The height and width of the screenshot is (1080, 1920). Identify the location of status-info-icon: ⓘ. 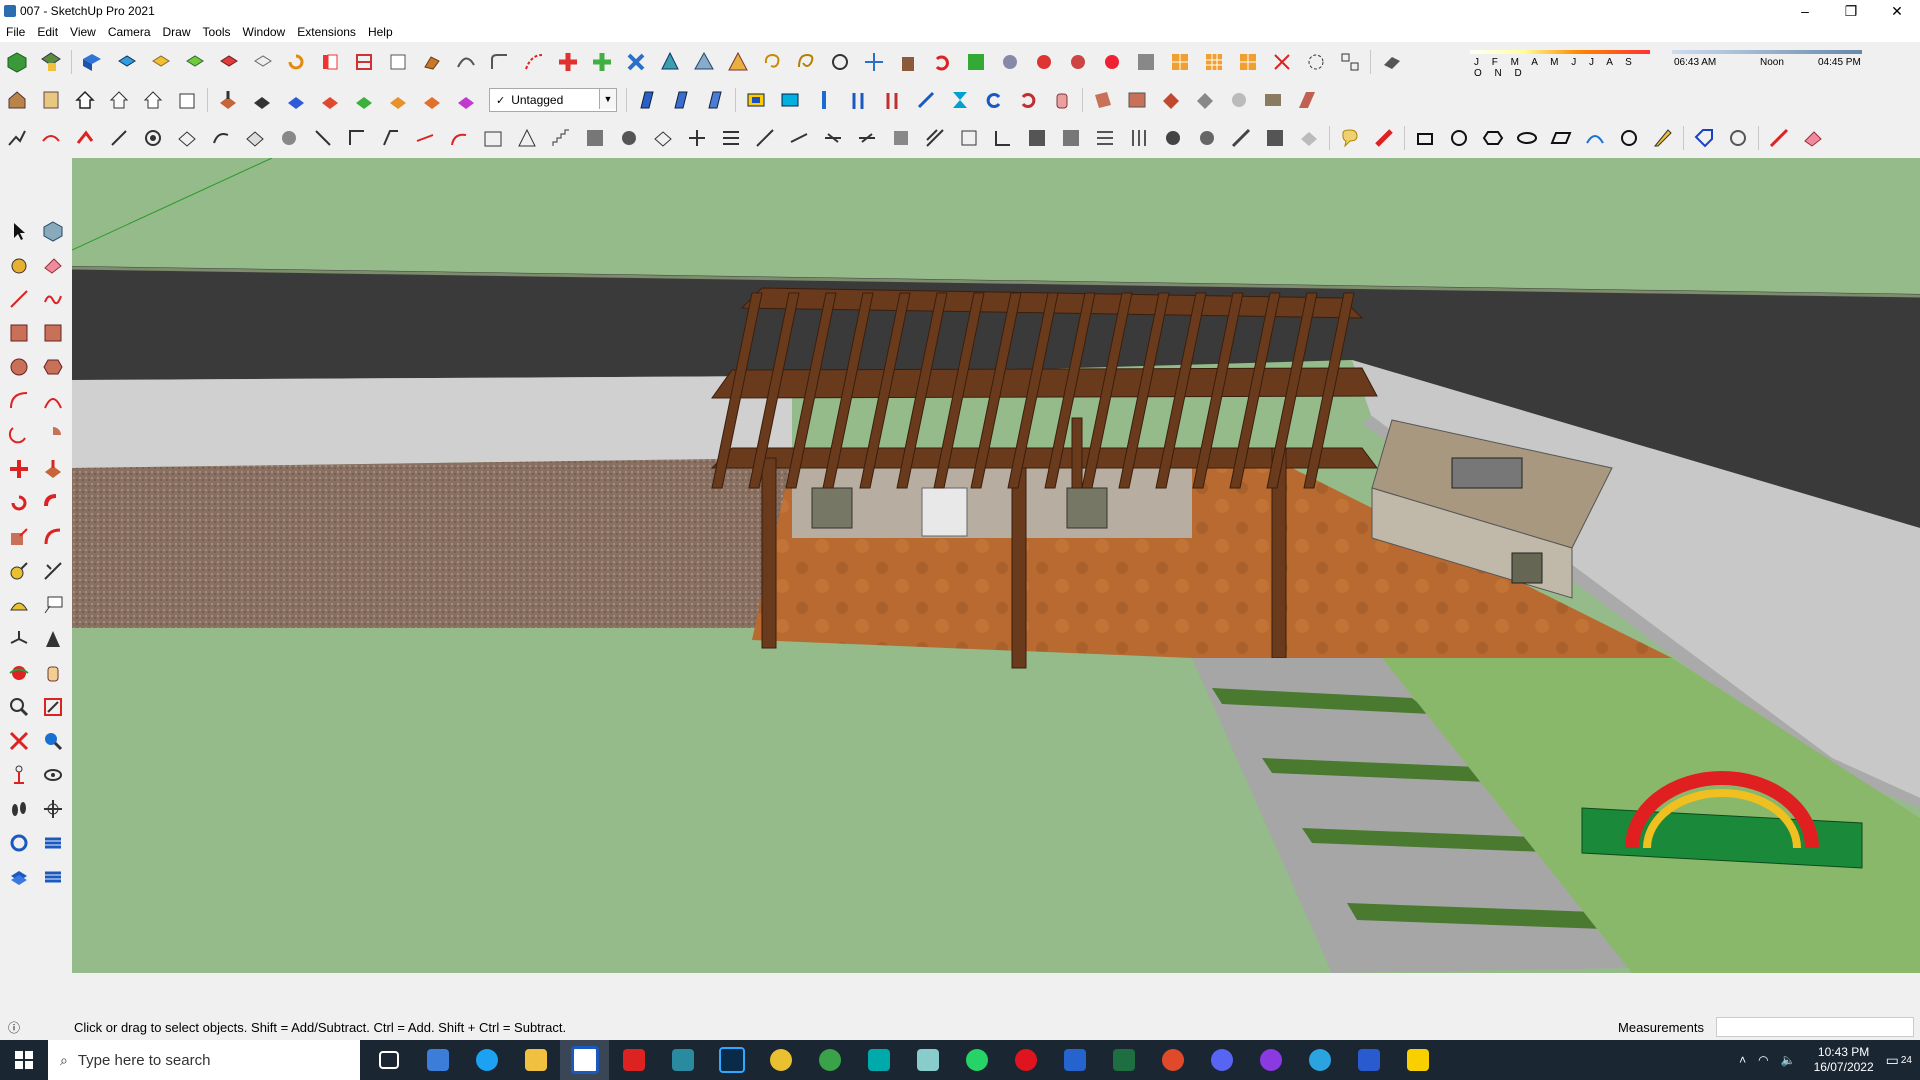
(14, 1027).